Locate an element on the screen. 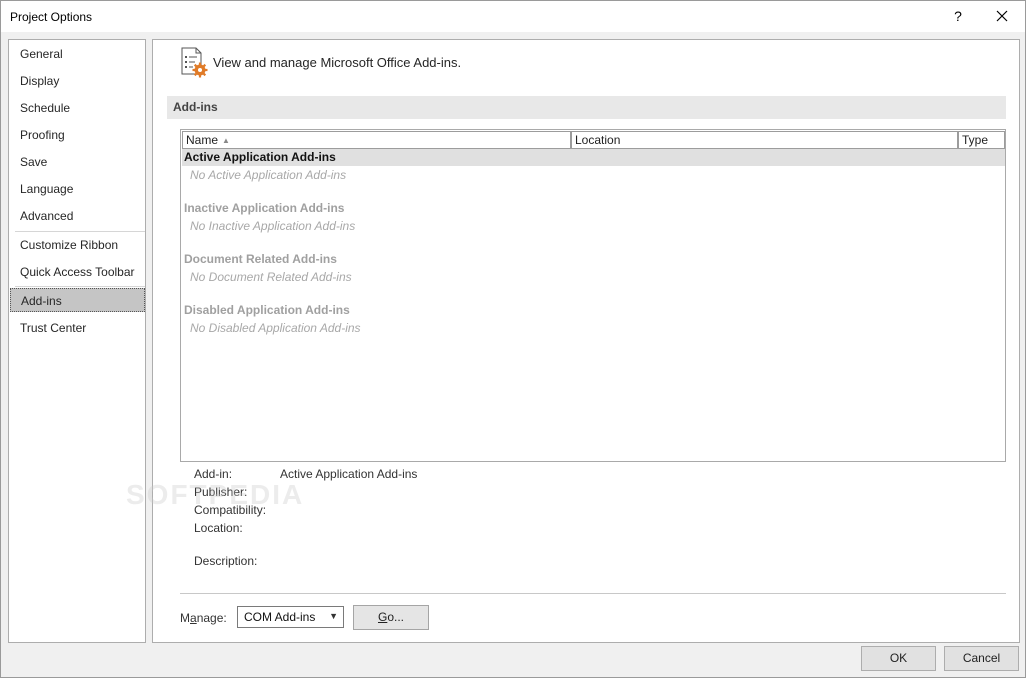 Image resolution: width=1026 pixels, height=678 pixels. cancel-button: Cancel is located at coordinates (981, 658).